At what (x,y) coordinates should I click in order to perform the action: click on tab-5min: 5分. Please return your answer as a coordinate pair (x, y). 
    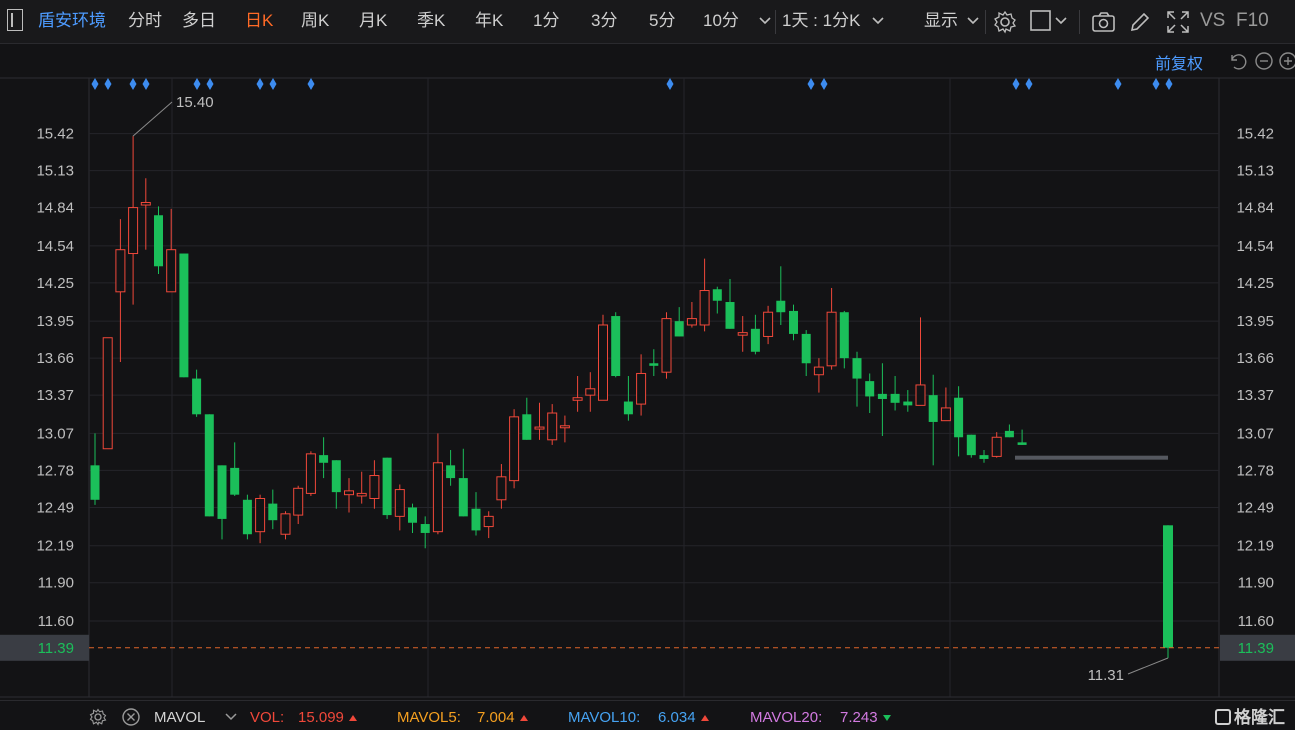
    Looking at the image, I should click on (662, 21).